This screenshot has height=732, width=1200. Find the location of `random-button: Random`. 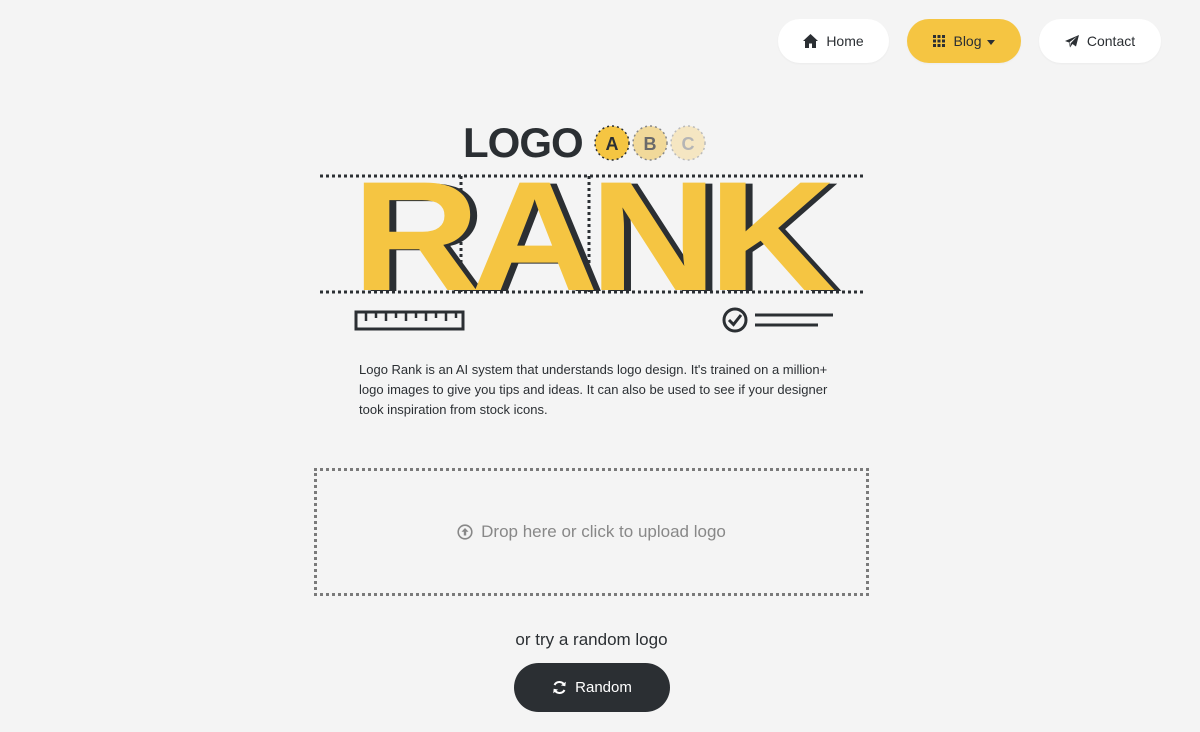

random-button: Random is located at coordinates (592, 687).